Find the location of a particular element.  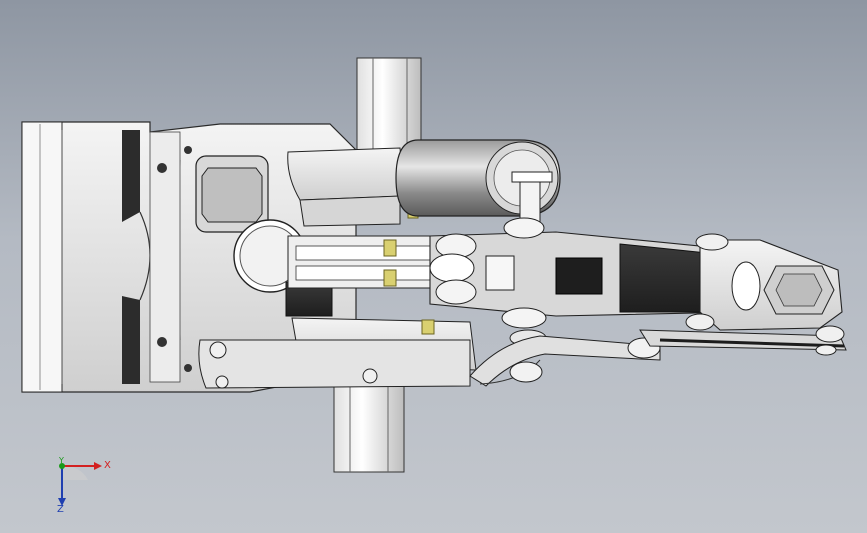

reference-triad: X Y Z is located at coordinates (84, 485).